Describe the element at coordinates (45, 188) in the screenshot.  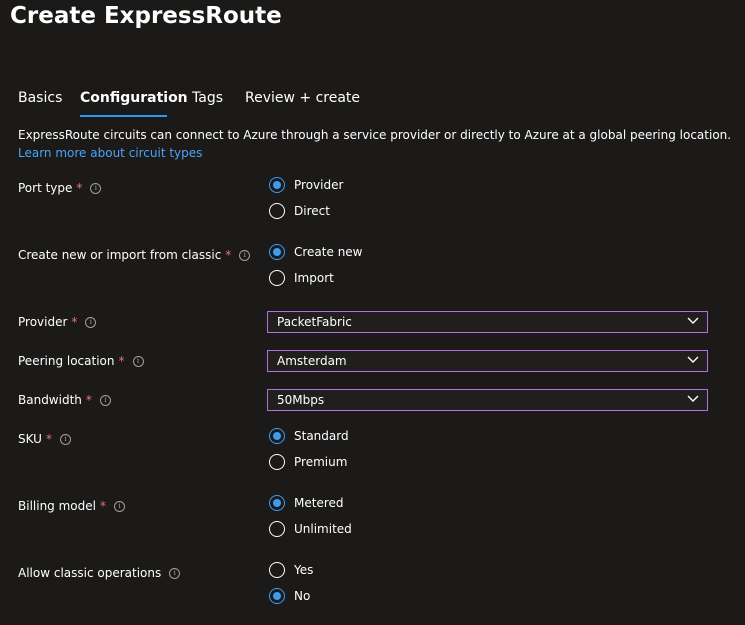
I see `port-type-label-text: Port type` at that location.